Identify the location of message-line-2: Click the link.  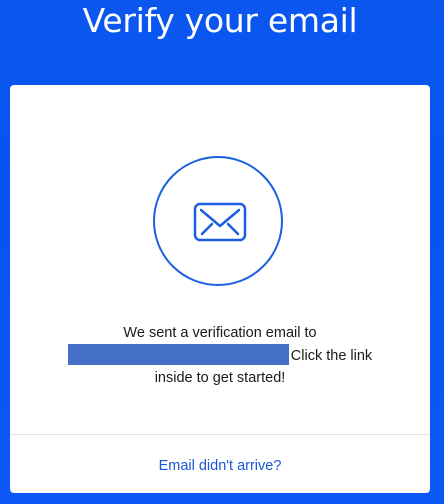
(331, 356).